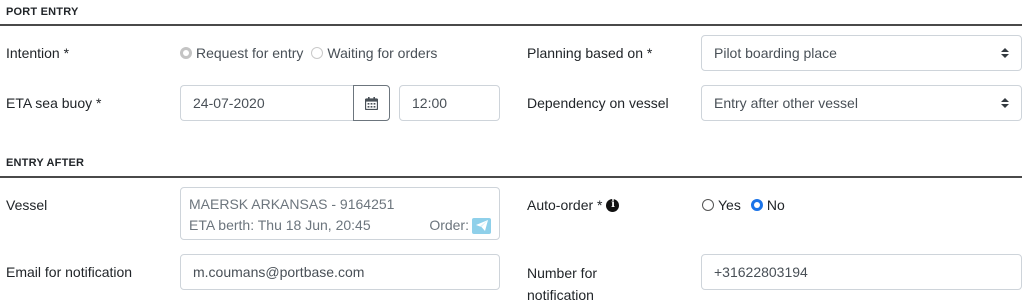 This screenshot has height=308, width=1030. I want to click on vessel-eta-line: ETA berth: Thu 18 Jun, 20:45 Order:, so click(340, 225).